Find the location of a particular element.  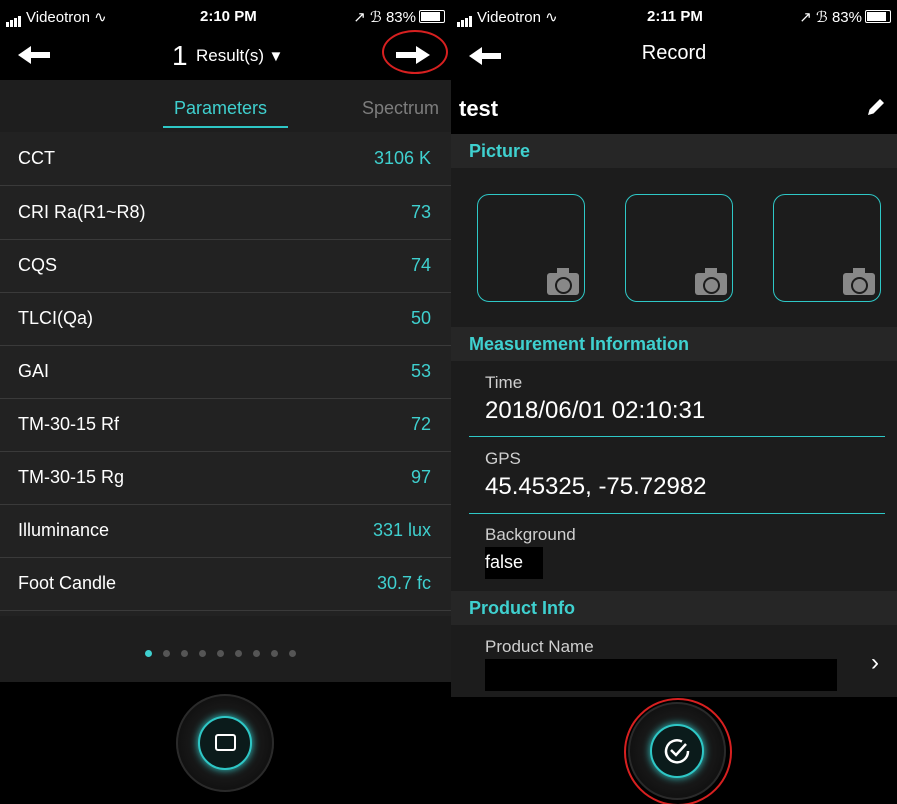

time-label: Time is located at coordinates (504, 382).